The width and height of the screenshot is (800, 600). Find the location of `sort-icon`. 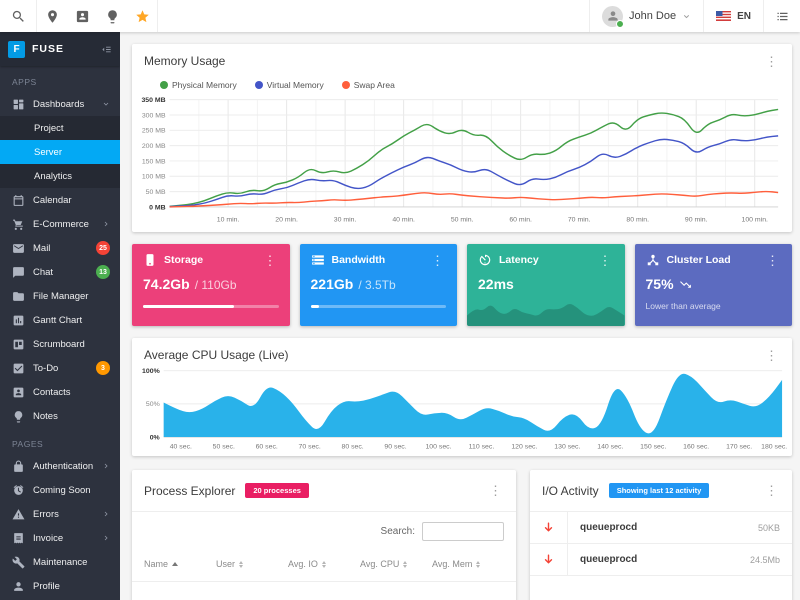

sort-icon is located at coordinates (323, 564).